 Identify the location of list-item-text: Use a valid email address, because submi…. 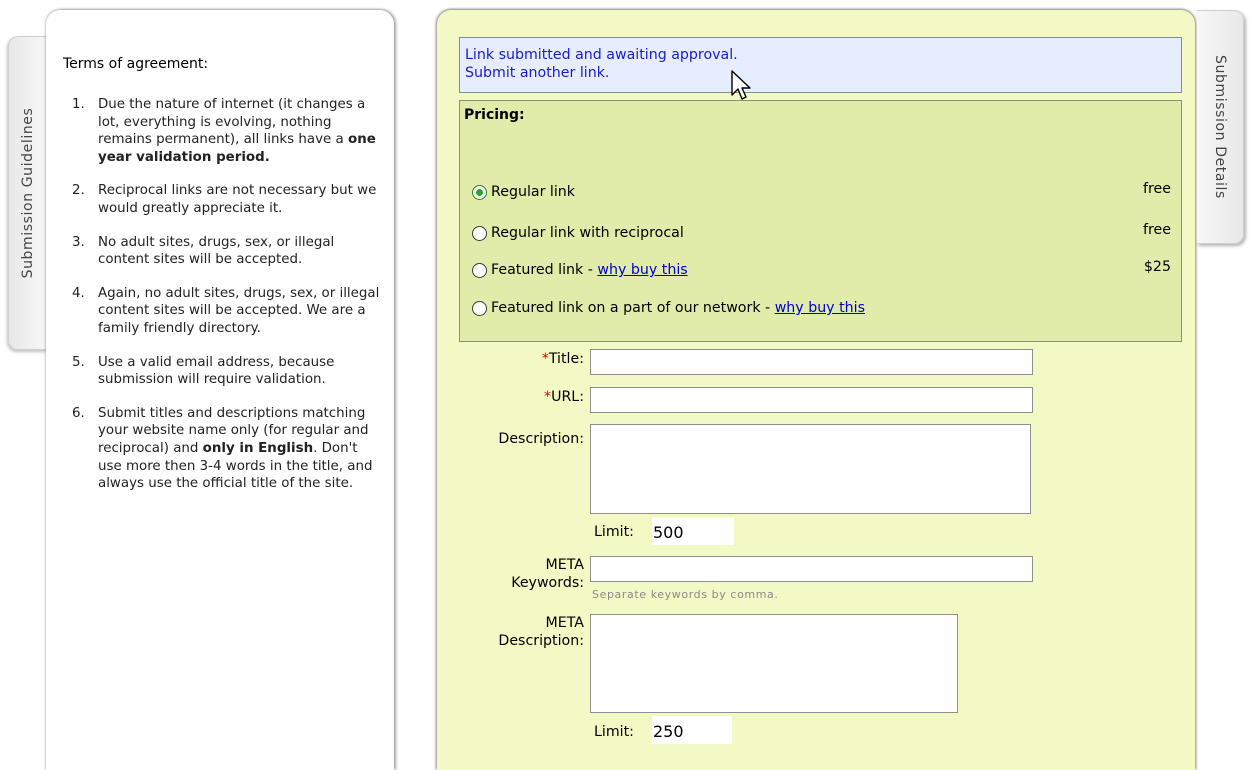
(216, 371).